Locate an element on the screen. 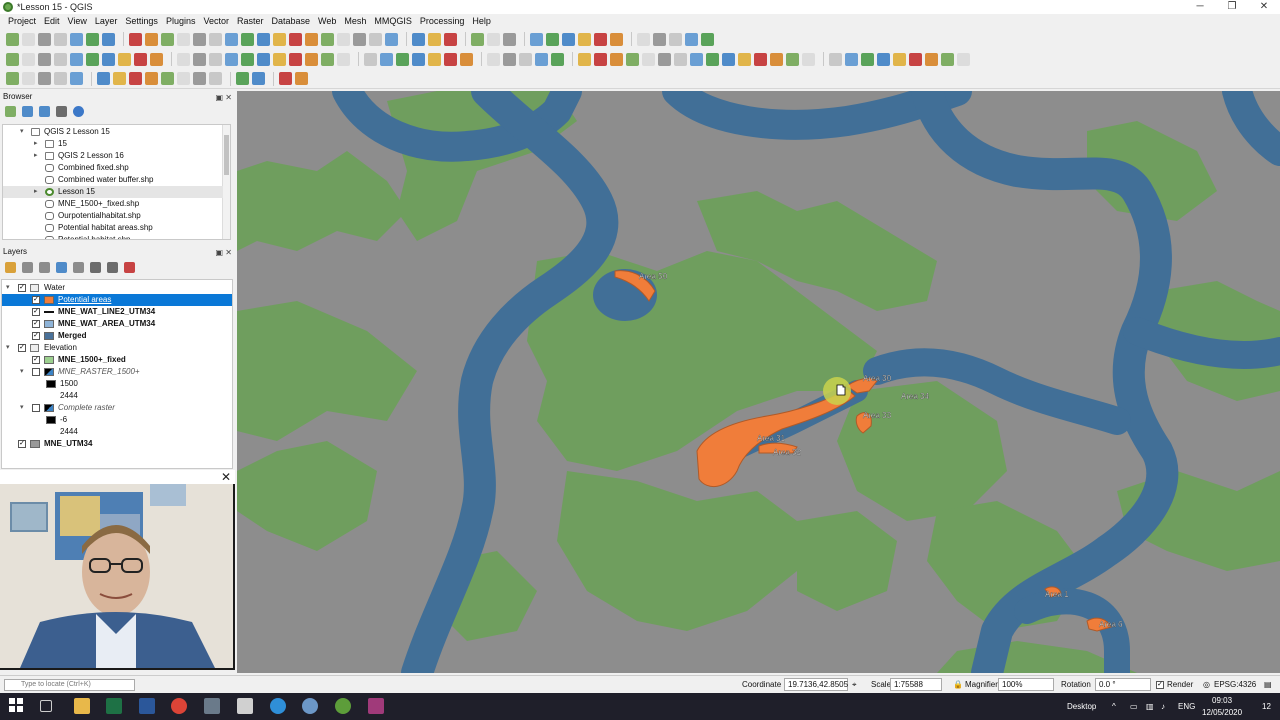 This screenshot has width=1280, height=720. layer-row: ✓ MNE_1500+_fixed is located at coordinates (117, 360).